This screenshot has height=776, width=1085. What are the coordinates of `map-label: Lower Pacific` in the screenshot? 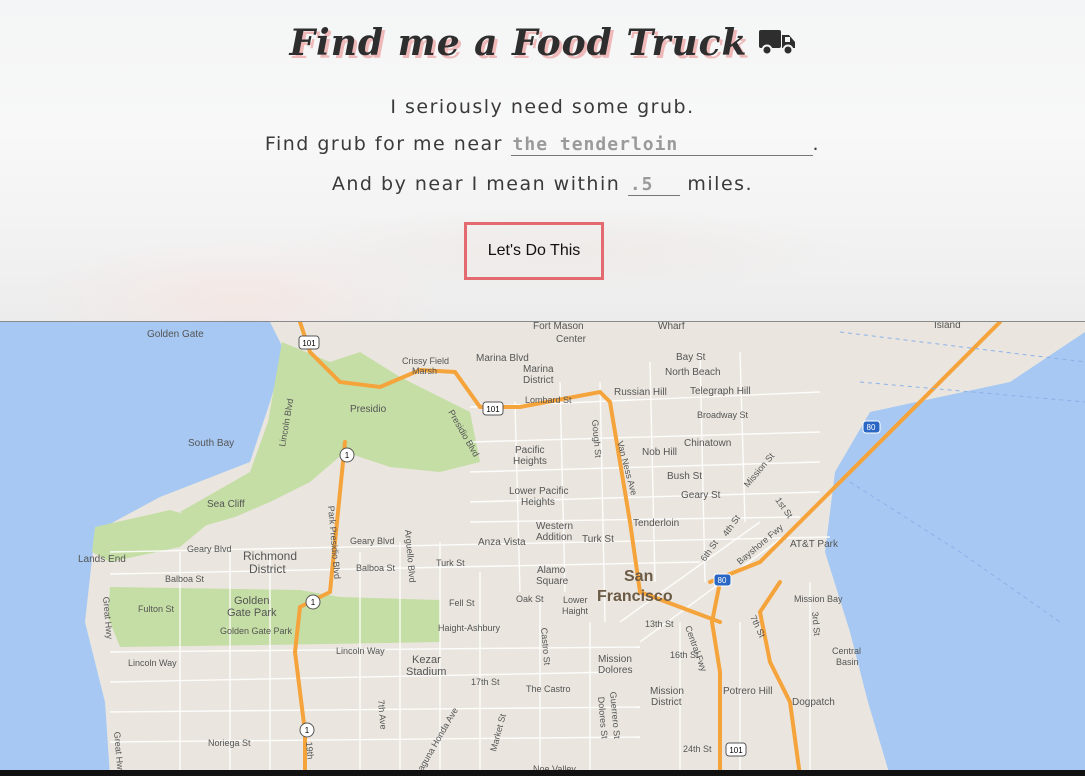 It's located at (538, 491).